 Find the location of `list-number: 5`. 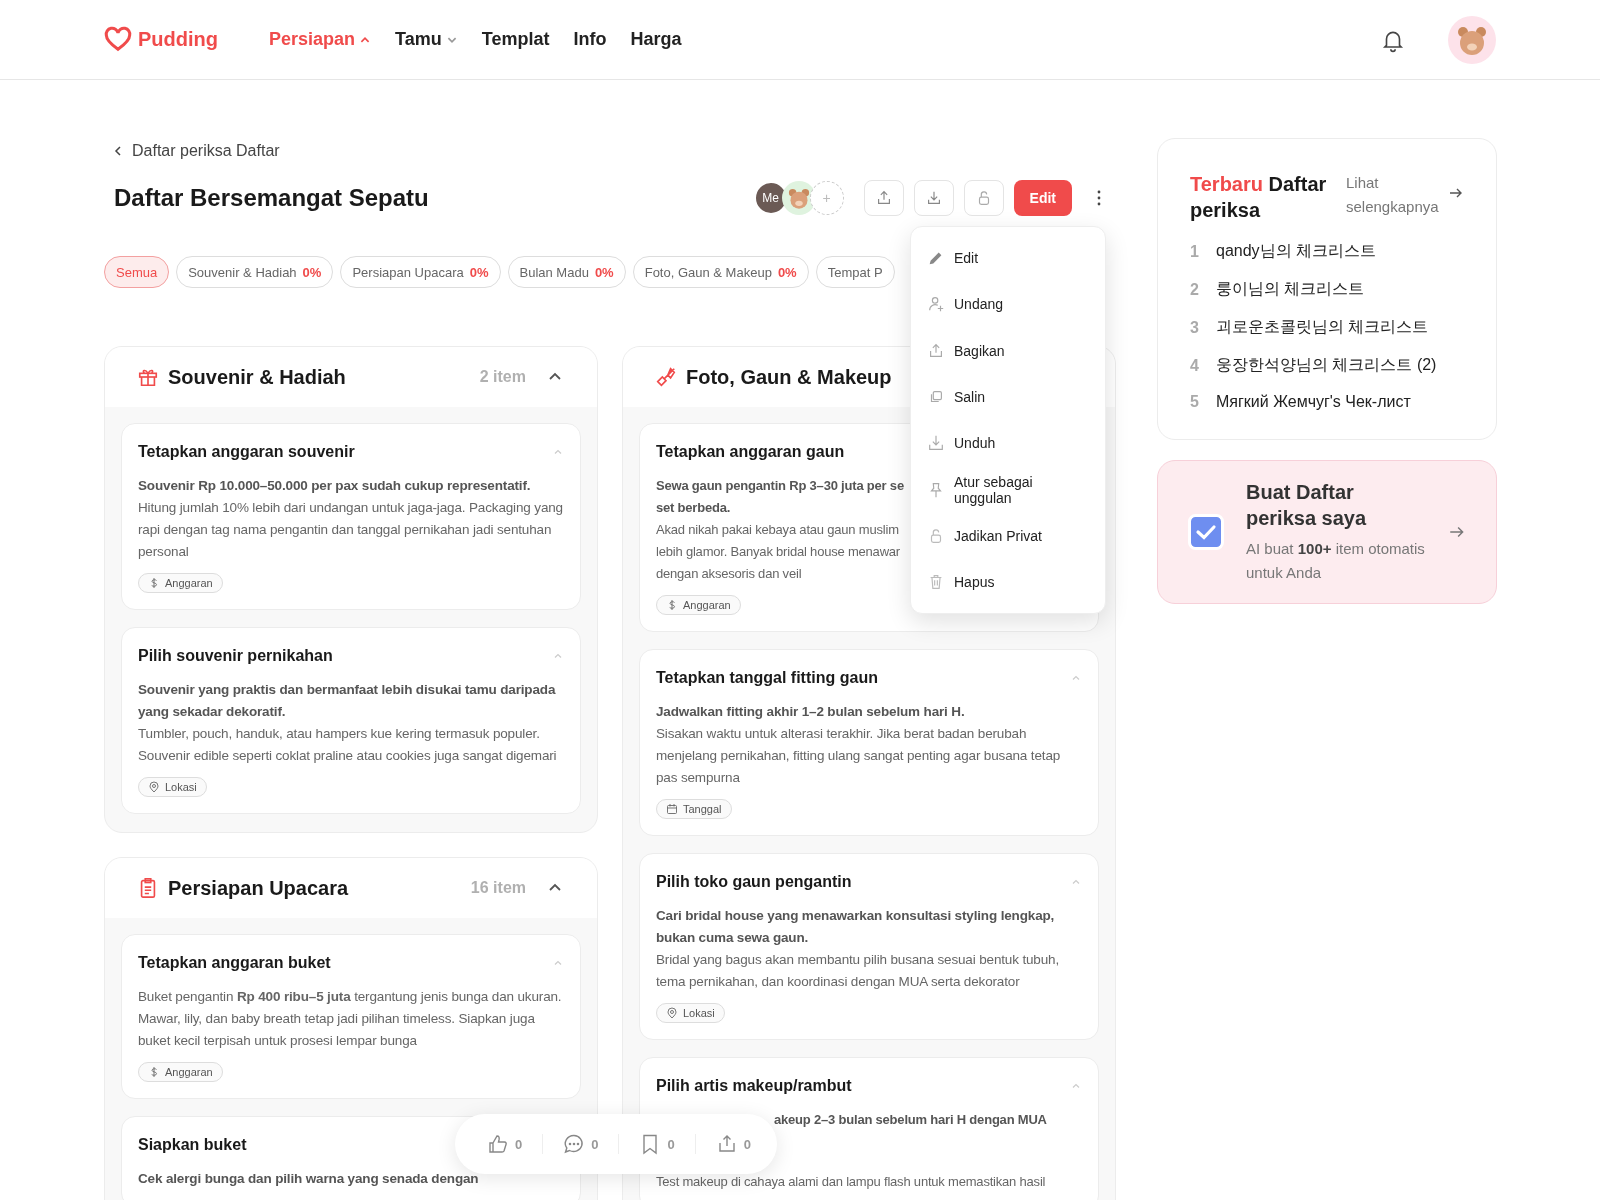

list-number: 5 is located at coordinates (1195, 402).